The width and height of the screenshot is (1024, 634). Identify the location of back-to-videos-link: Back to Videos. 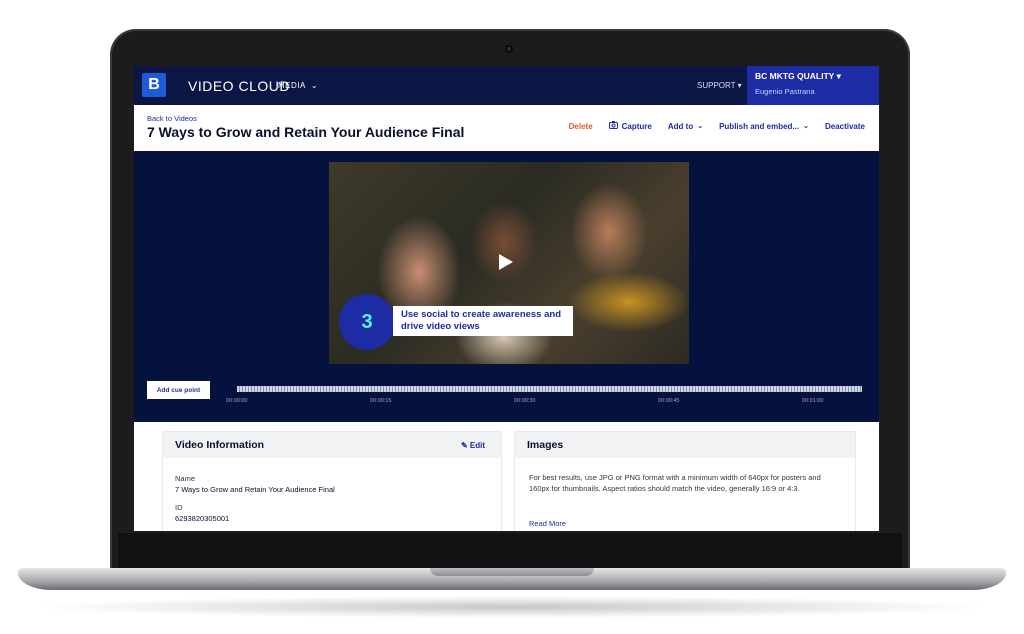
(172, 118).